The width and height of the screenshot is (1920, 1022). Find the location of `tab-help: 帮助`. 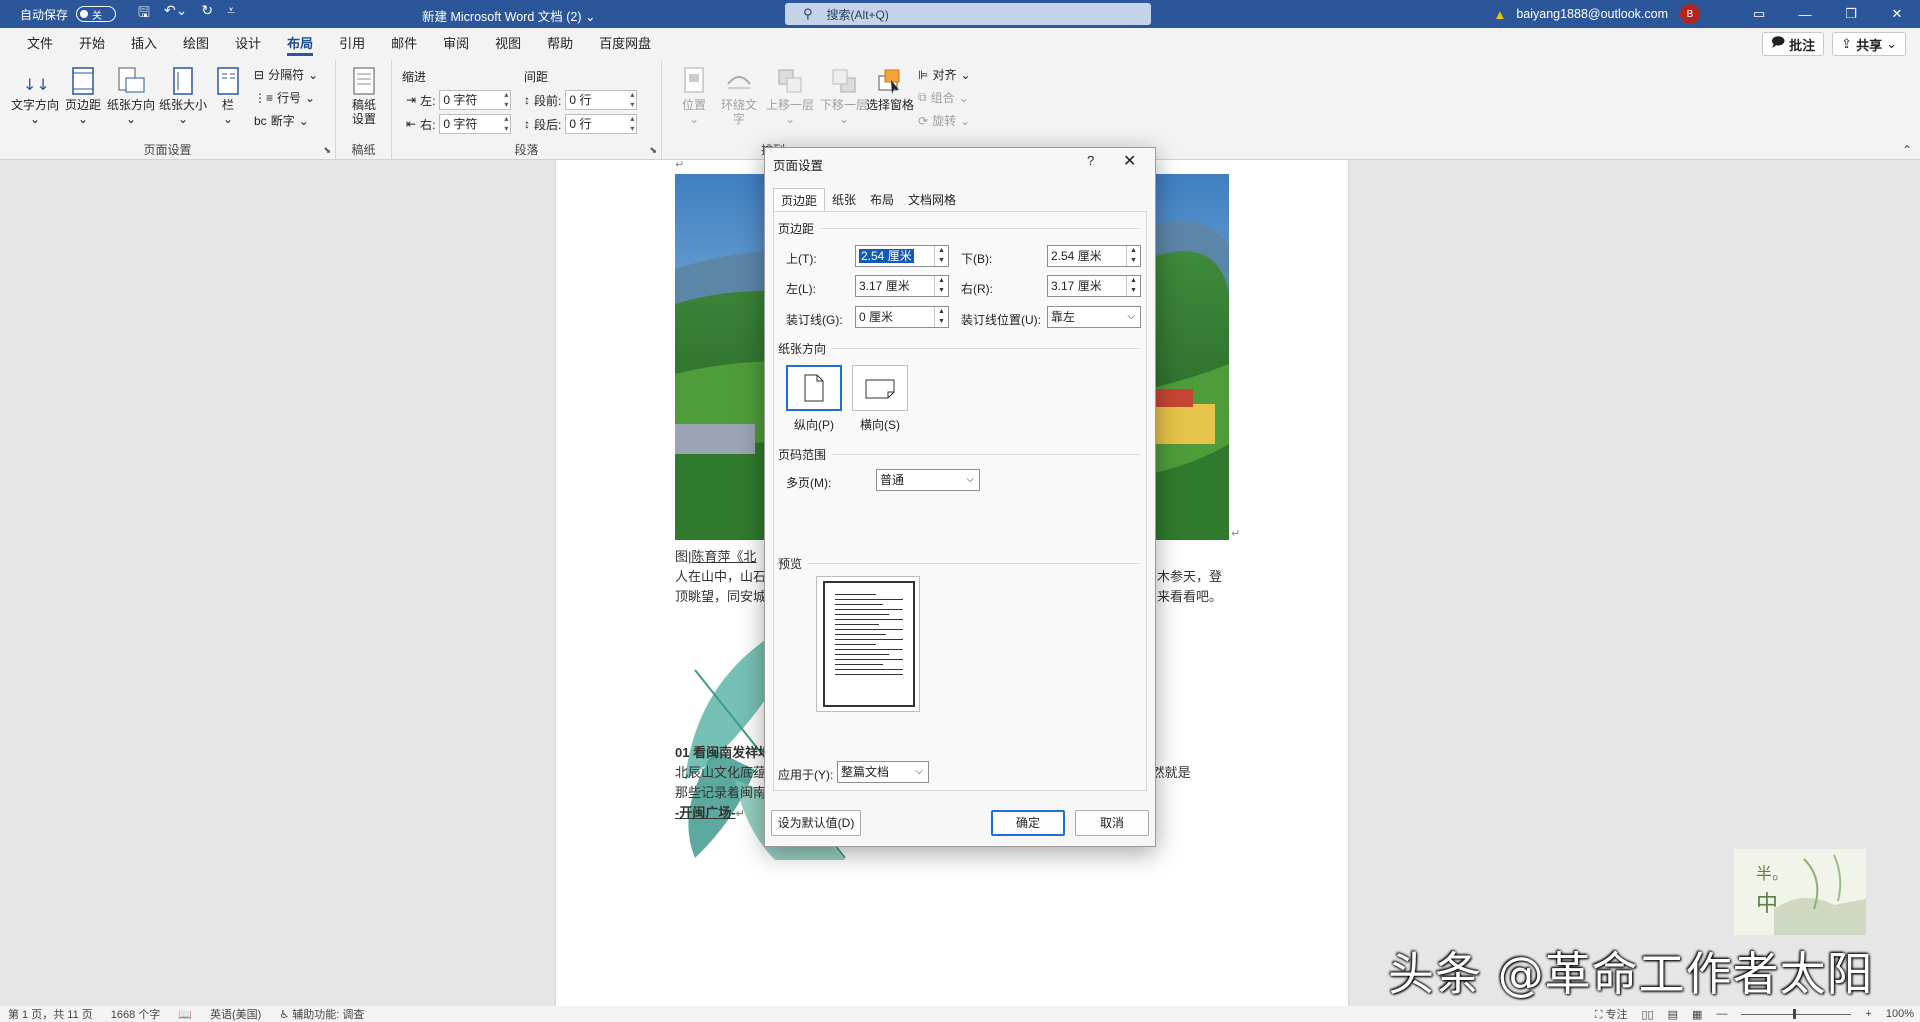

tab-help: 帮助 is located at coordinates (560, 44).